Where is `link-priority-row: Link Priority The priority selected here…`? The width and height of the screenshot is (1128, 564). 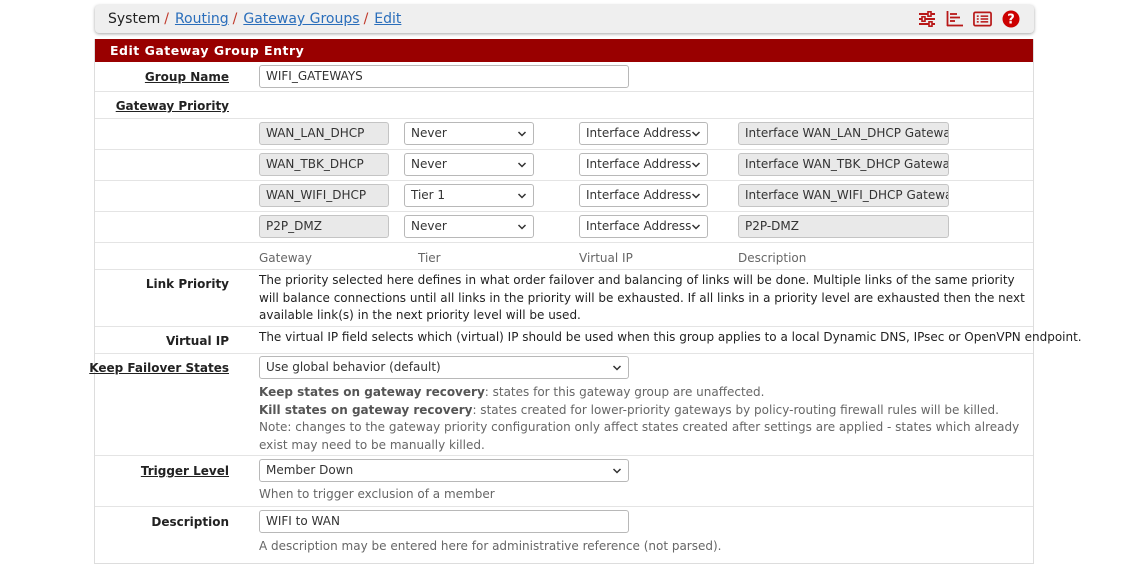
link-priority-row: Link Priority The priority selected here… is located at coordinates (564, 297).